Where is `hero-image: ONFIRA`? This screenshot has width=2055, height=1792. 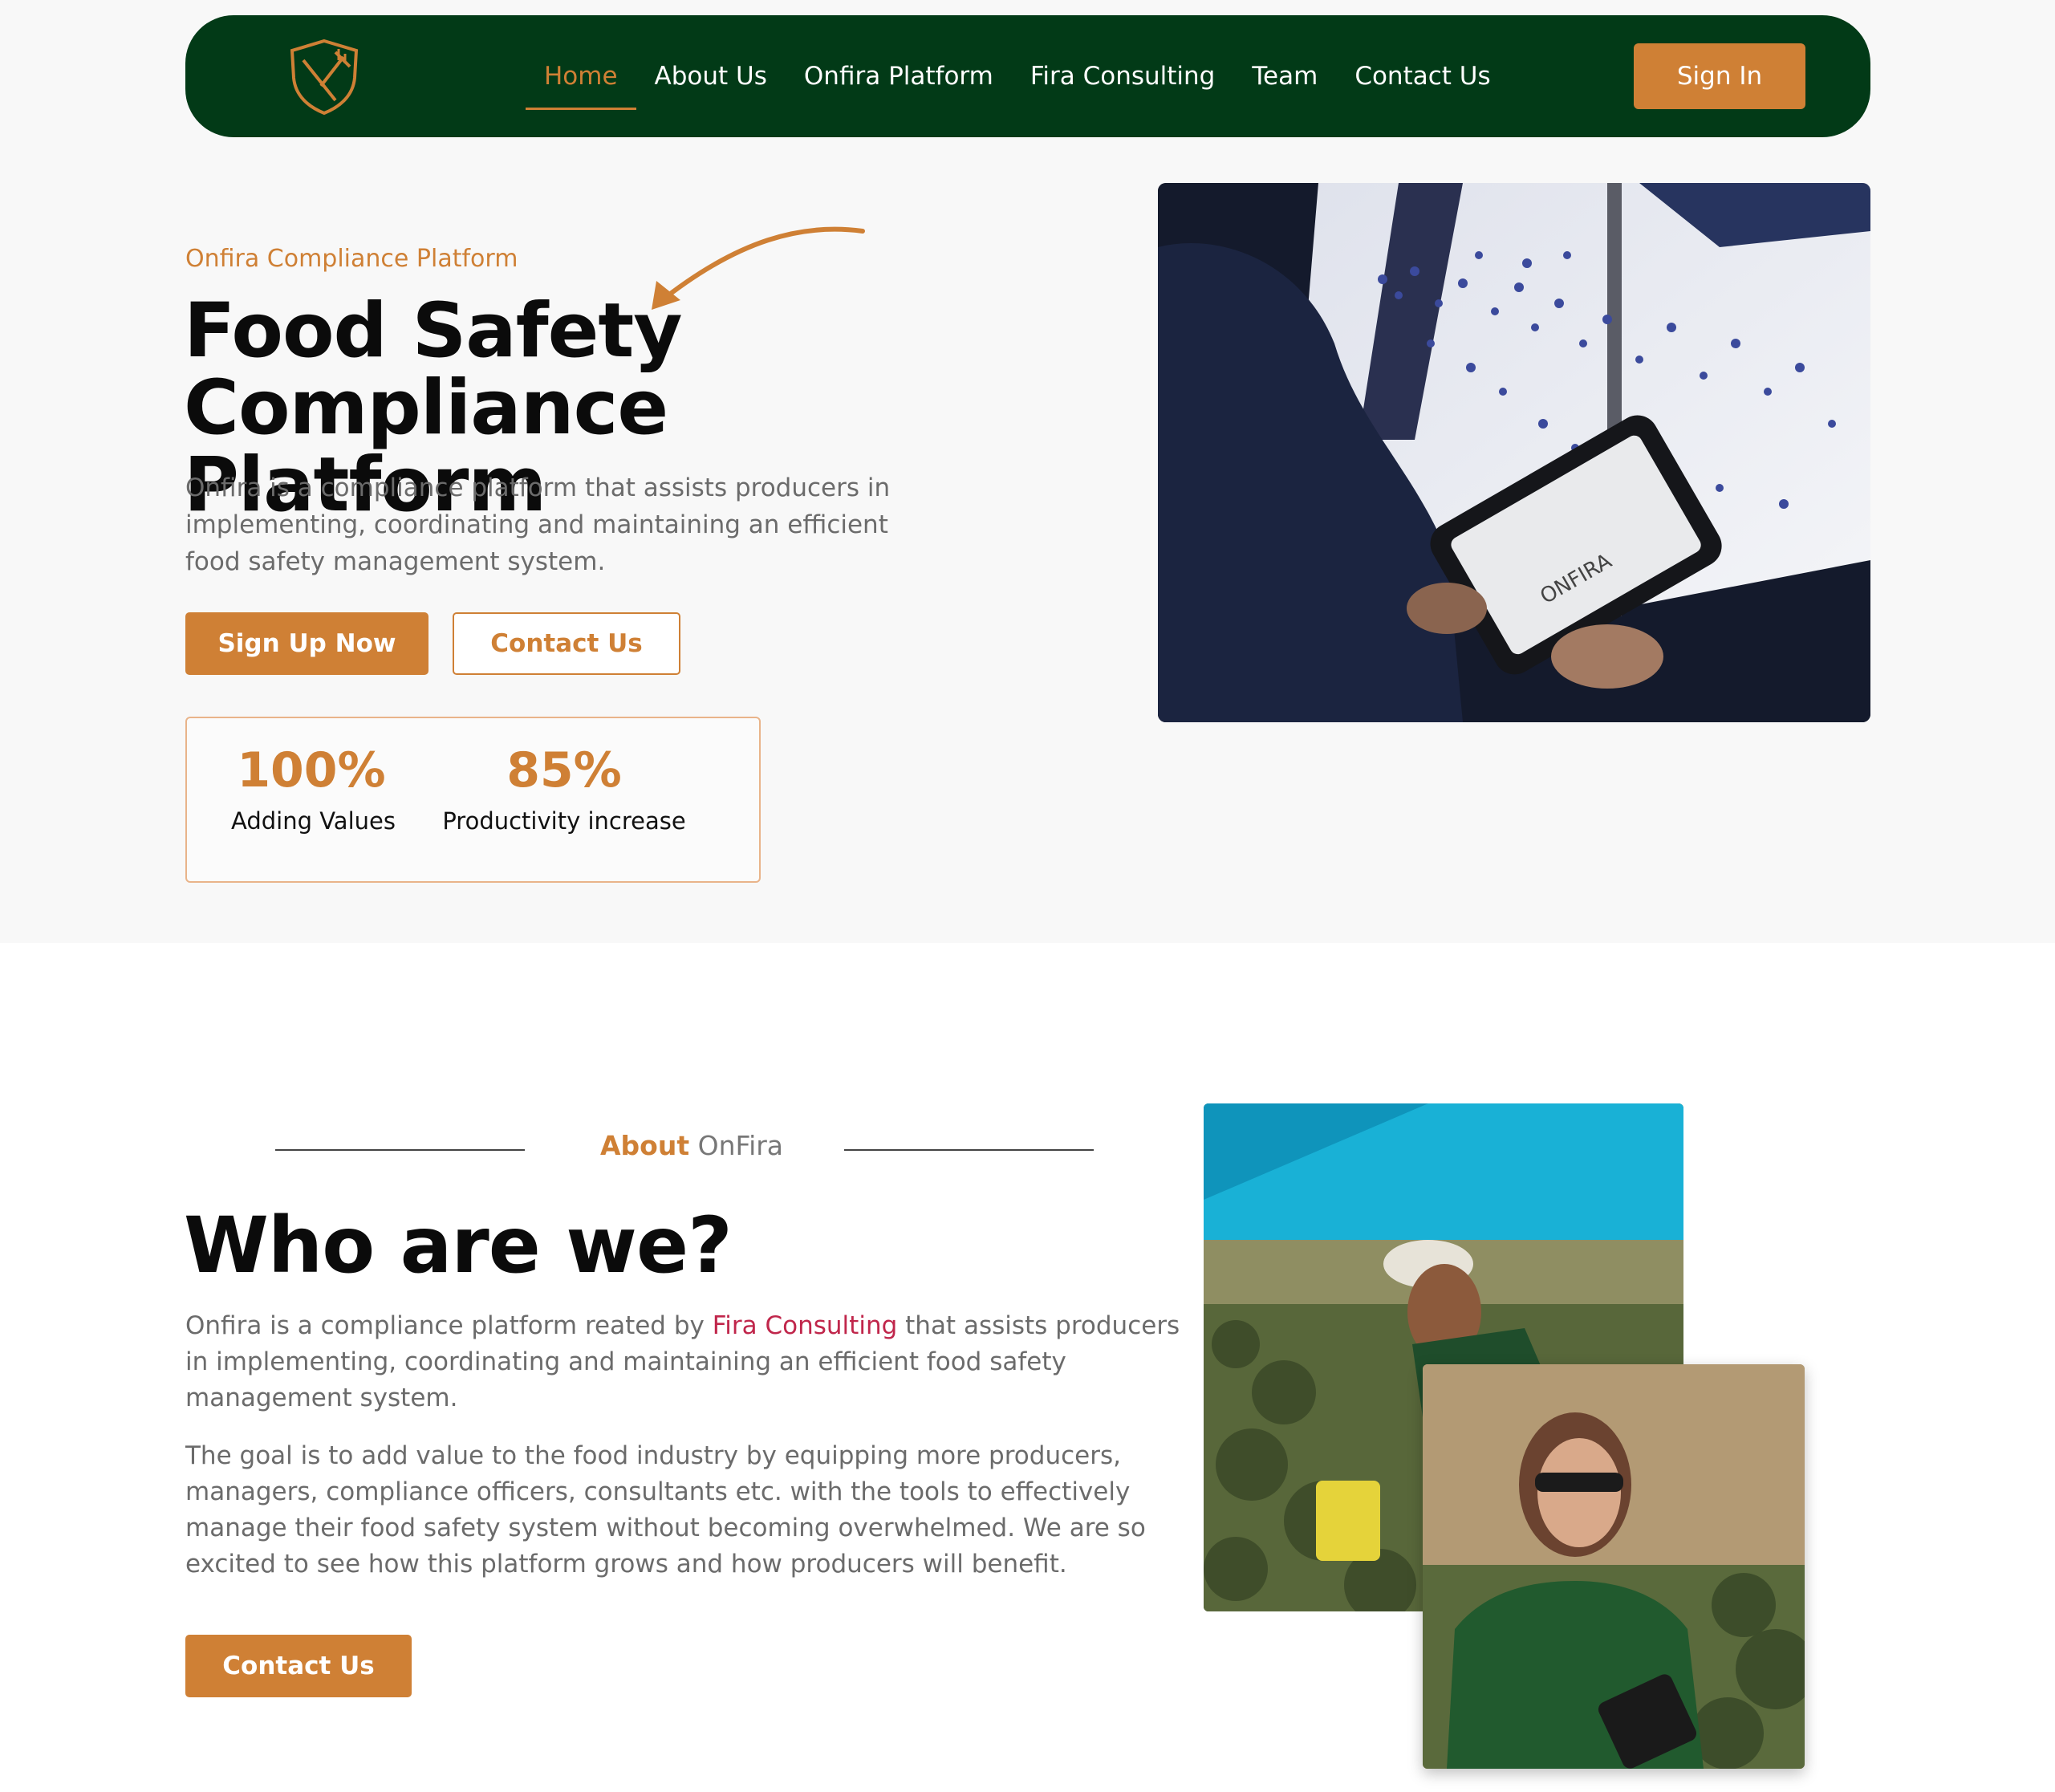 hero-image: ONFIRA is located at coordinates (1514, 452).